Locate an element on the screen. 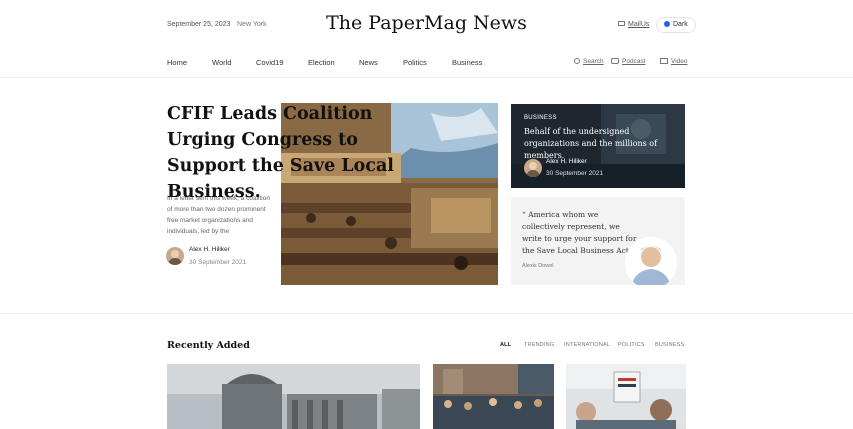  recent-article-thumb-capitol is located at coordinates (293, 396).